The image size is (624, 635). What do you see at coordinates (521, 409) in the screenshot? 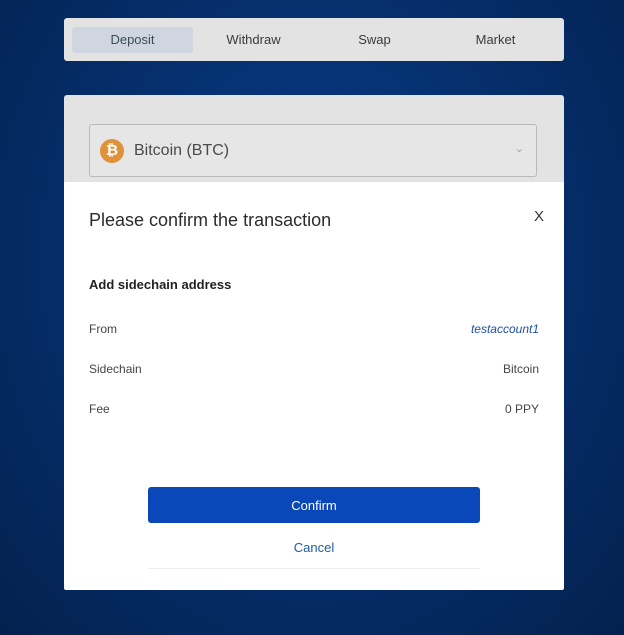
I see `detail-value: 0 PPY` at bounding box center [521, 409].